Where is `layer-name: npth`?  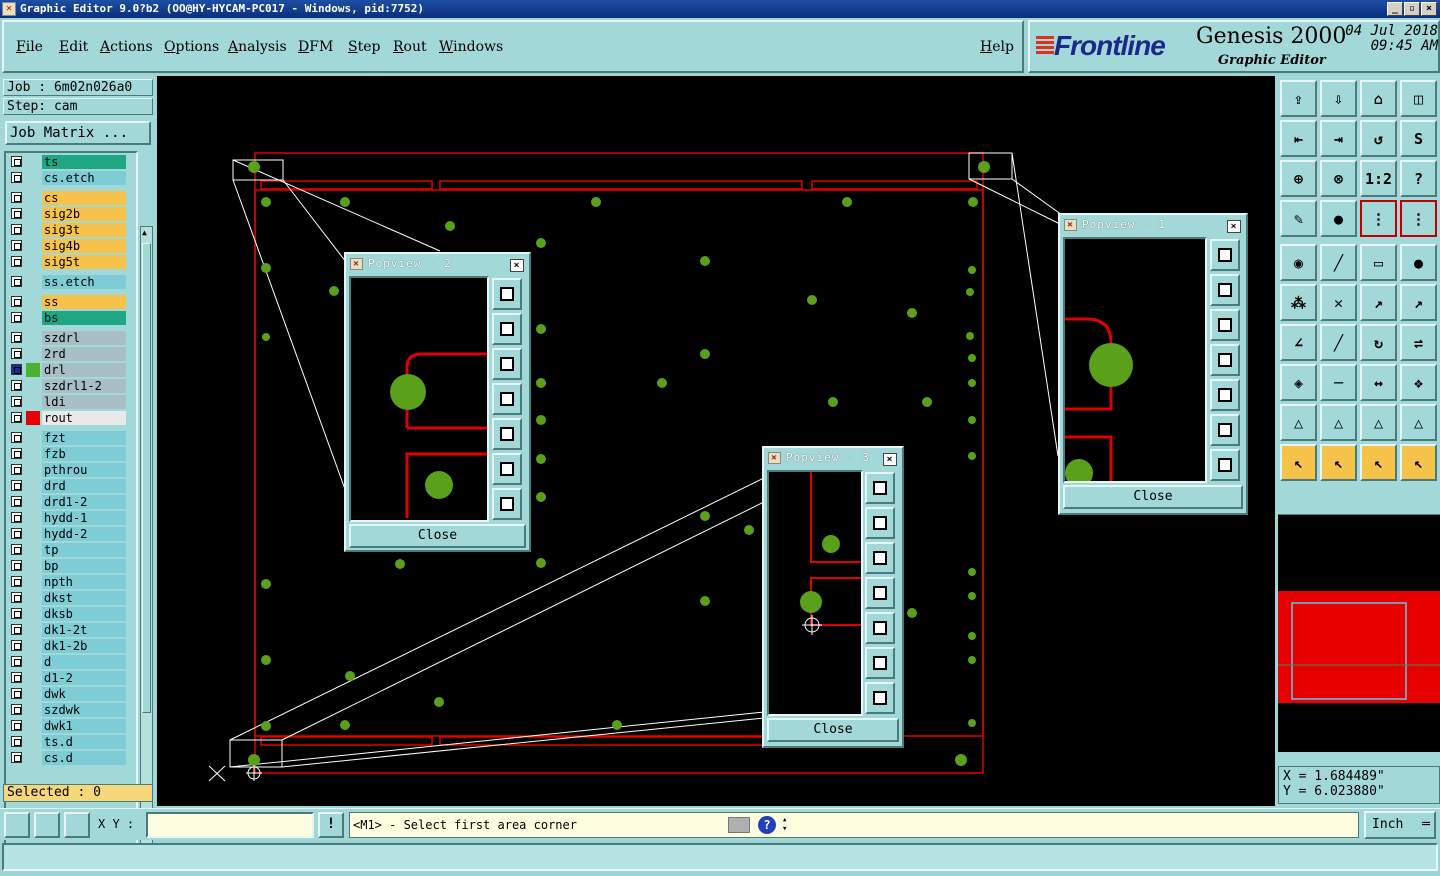 layer-name: npth is located at coordinates (84, 582).